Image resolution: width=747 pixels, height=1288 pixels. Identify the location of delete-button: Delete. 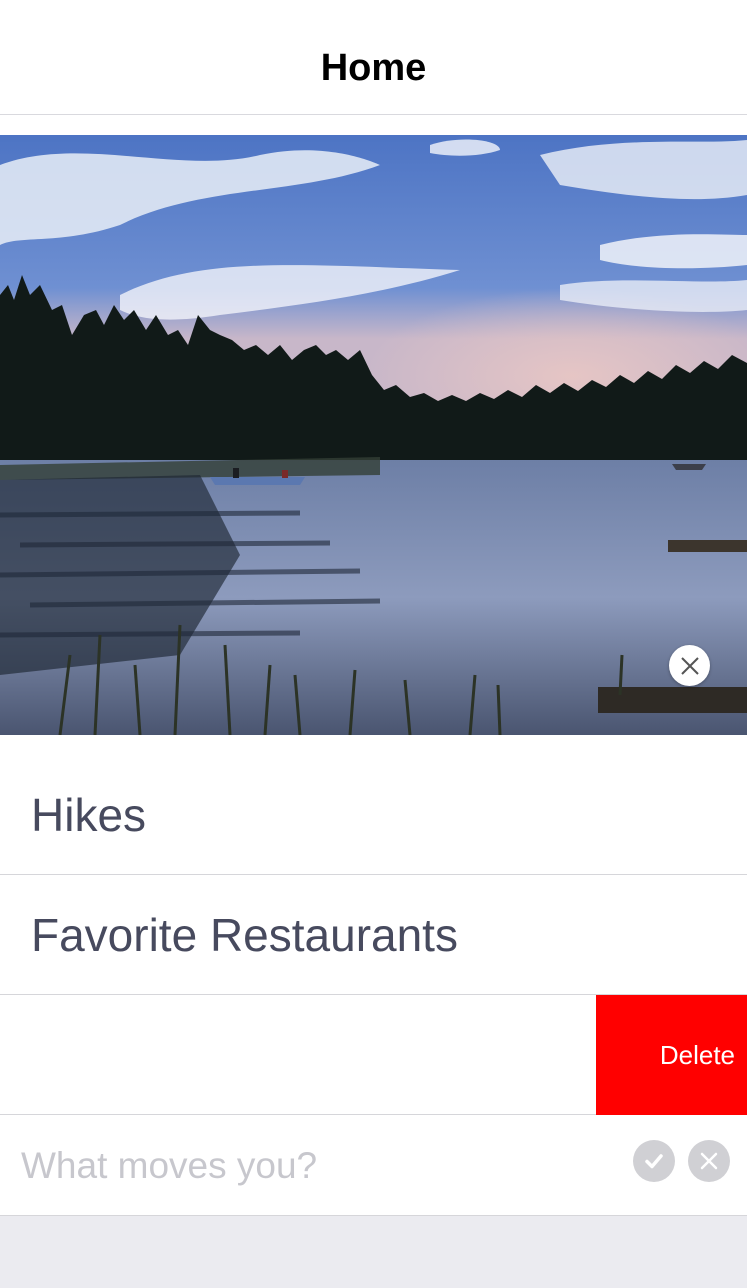
(671, 1055).